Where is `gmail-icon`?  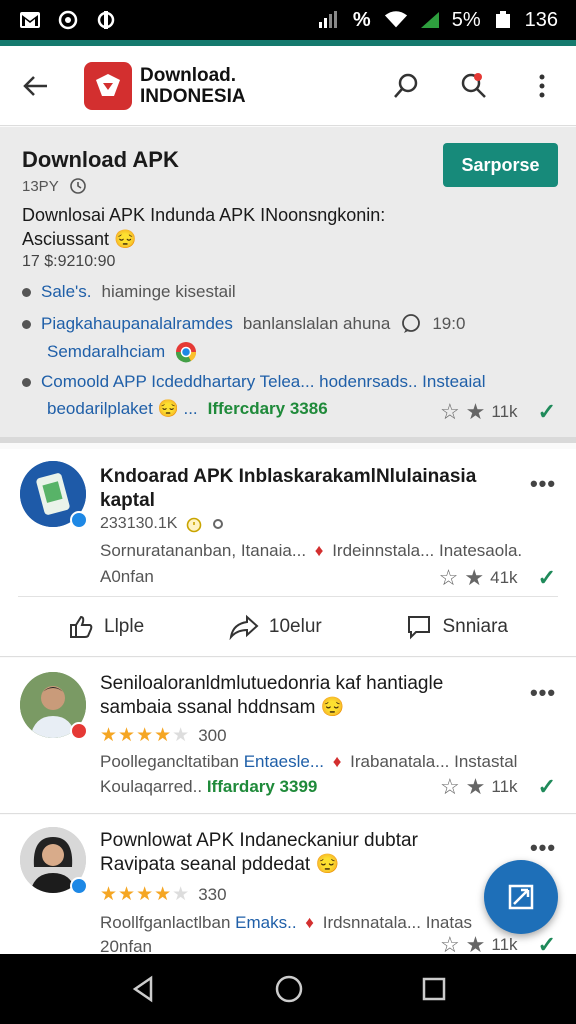
gmail-icon is located at coordinates (30, 20).